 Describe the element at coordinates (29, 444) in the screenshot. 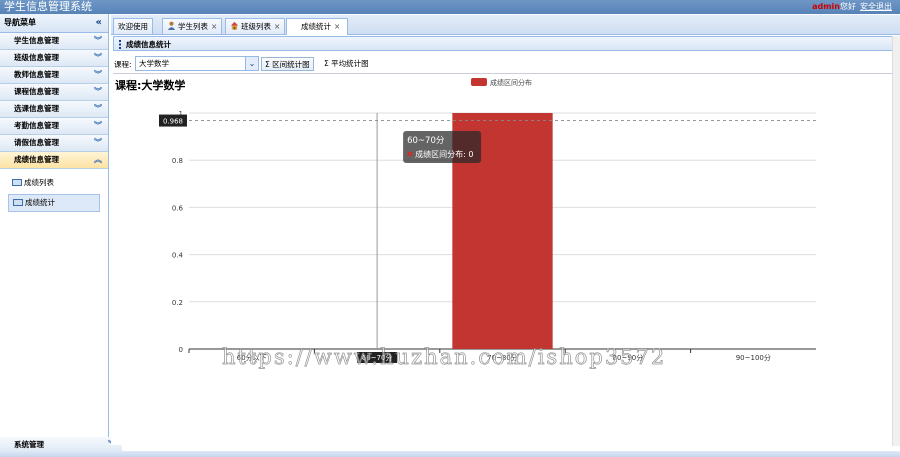

I see `menu-label: 系统管理` at that location.